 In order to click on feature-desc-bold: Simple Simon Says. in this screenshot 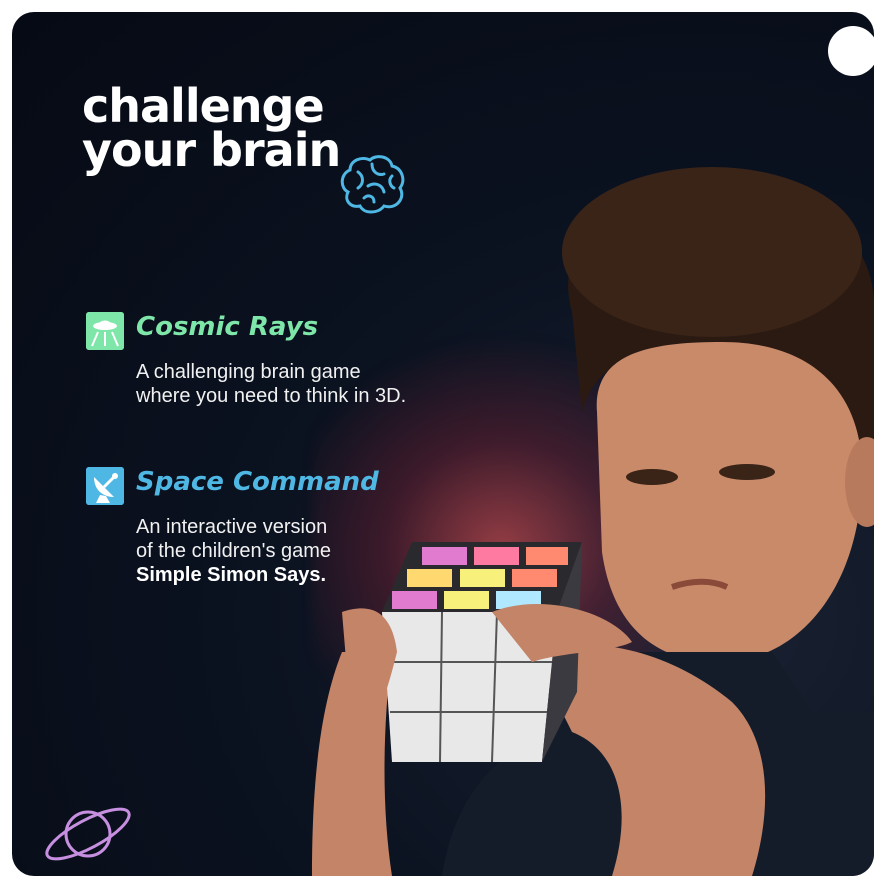, I will do `click(231, 575)`.